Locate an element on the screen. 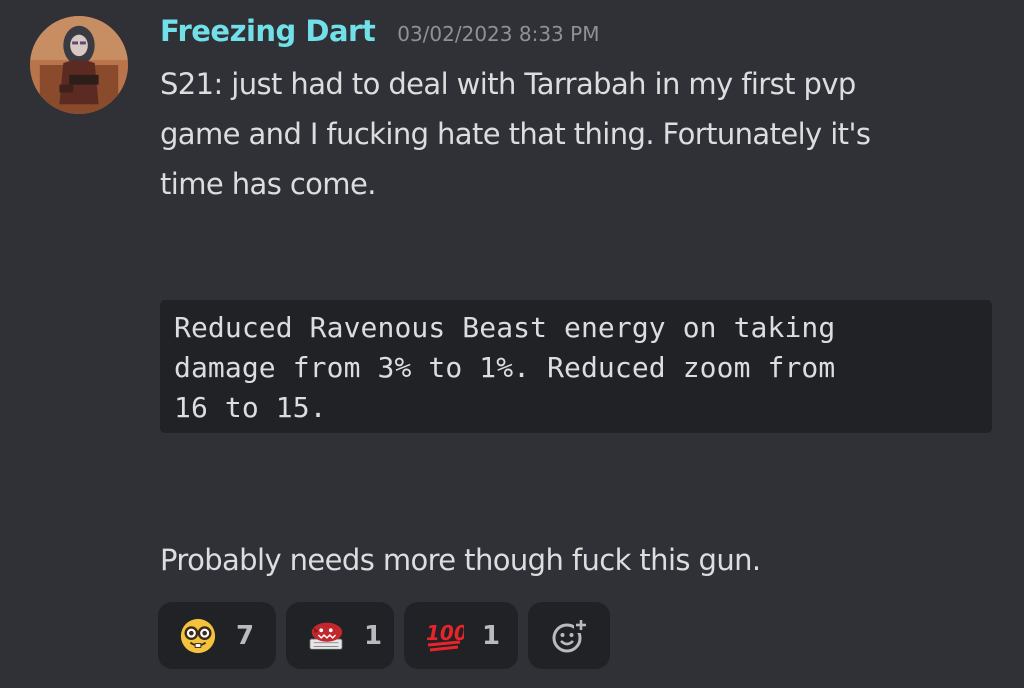  avatar-image is located at coordinates (79, 65).